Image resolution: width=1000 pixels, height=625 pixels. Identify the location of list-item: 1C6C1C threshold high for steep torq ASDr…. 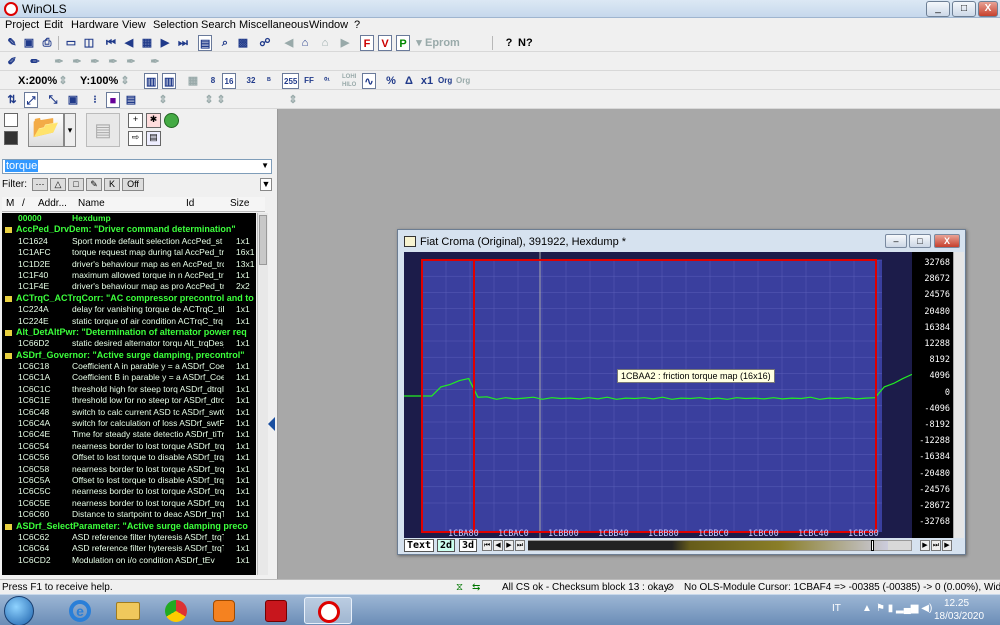
(129, 389).